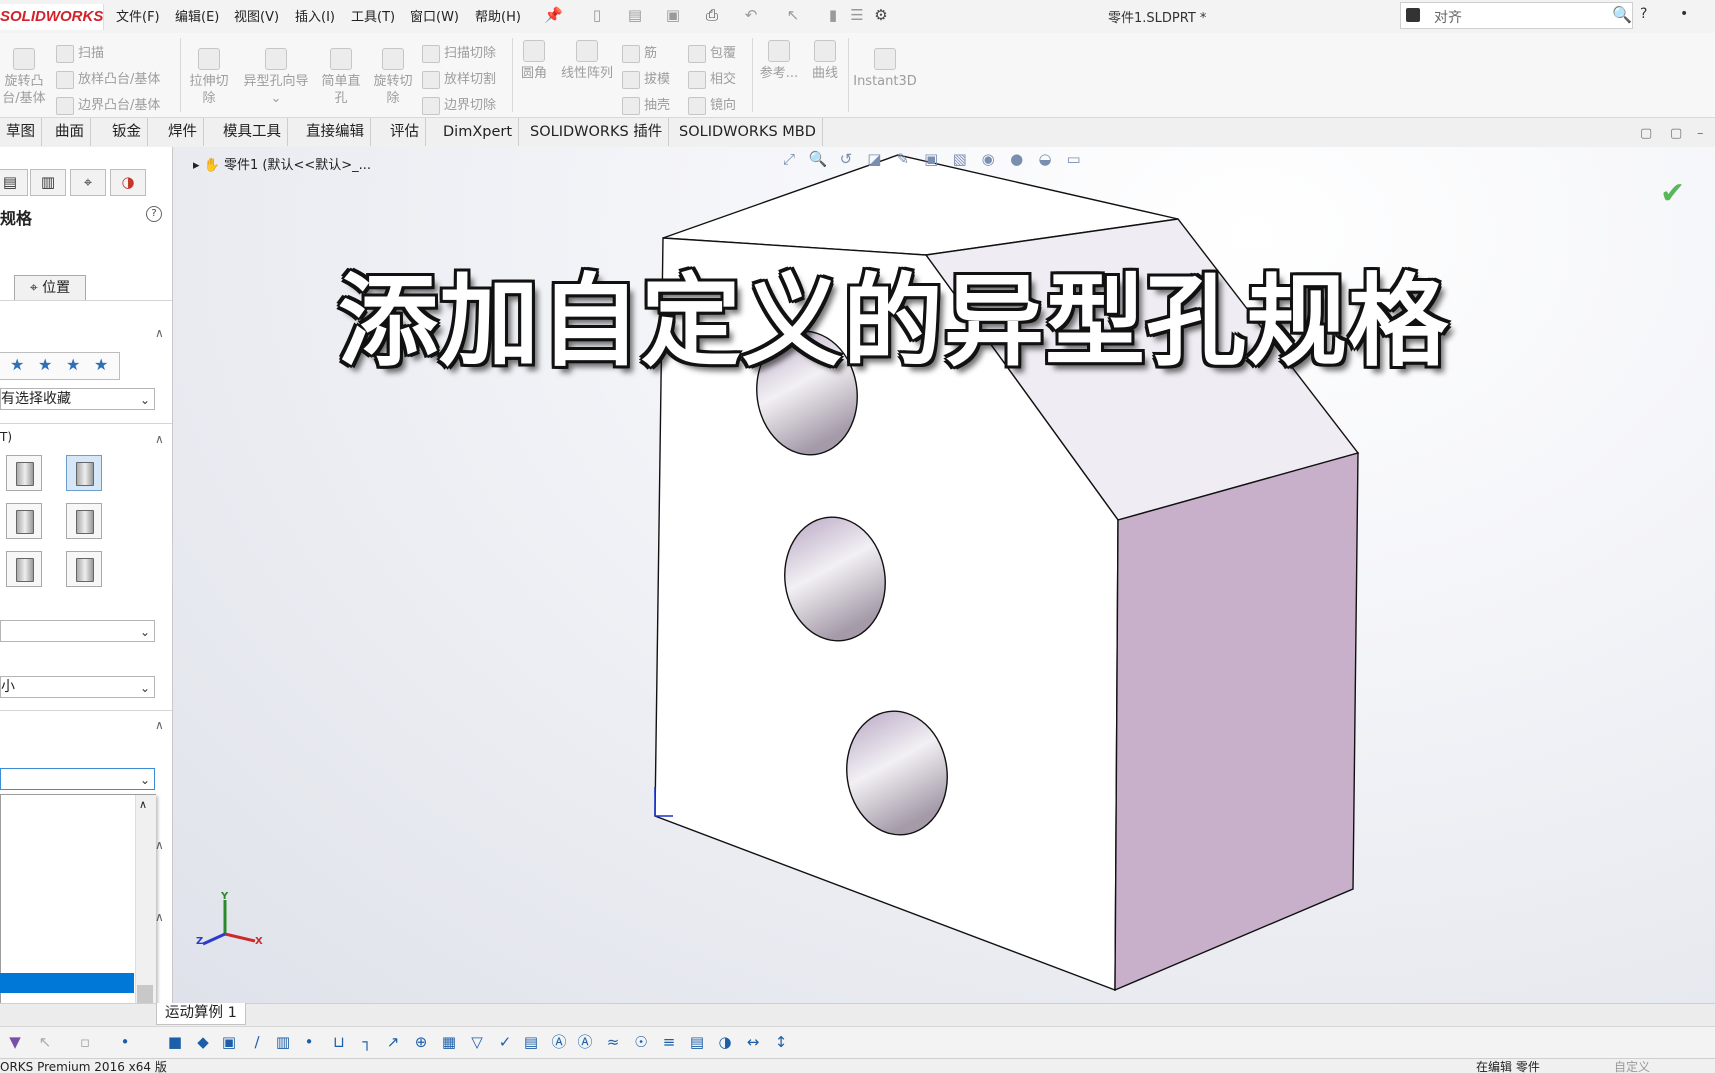 Image resolution: width=1715 pixels, height=1073 pixels. Describe the element at coordinates (1236, 722) in the screenshot. I see `right-face` at that location.